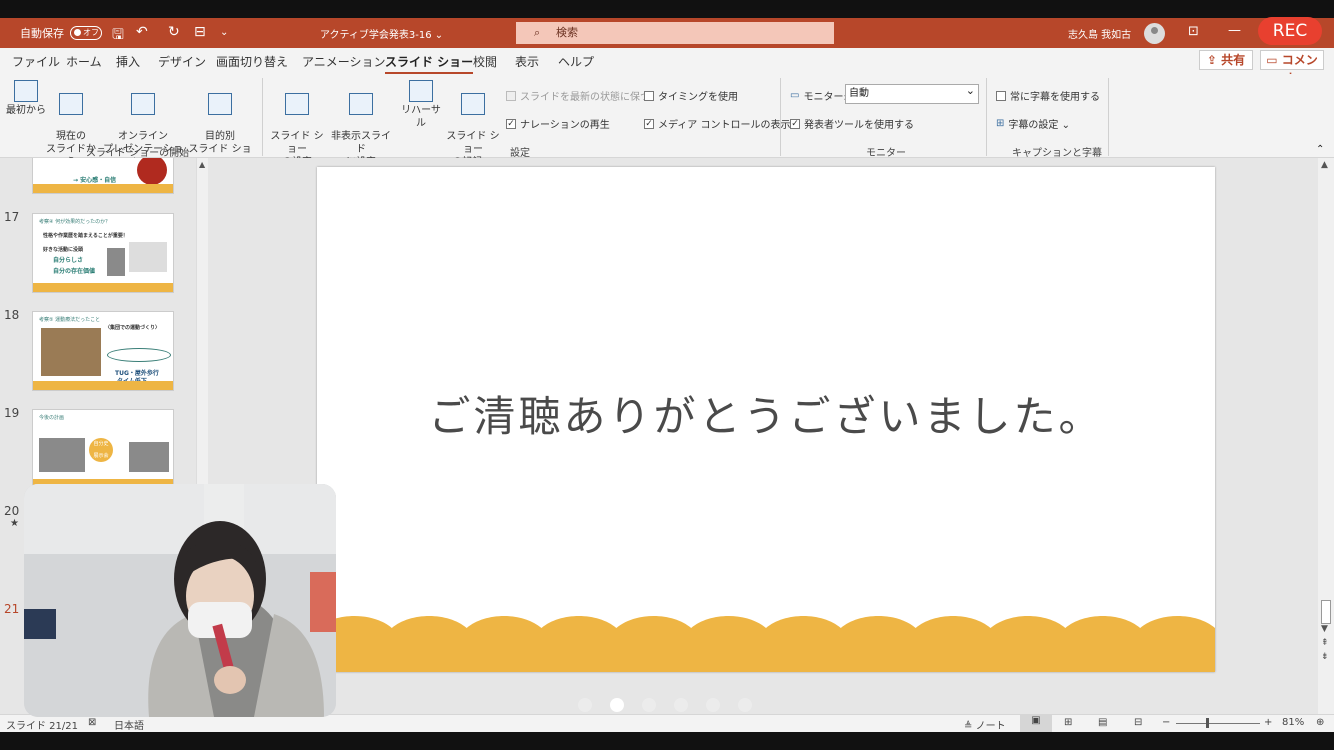 The height and width of the screenshot is (750, 1334). What do you see at coordinates (1320, 149) in the screenshot?
I see `collapse-ribbon-icon: ⌃` at bounding box center [1320, 149].